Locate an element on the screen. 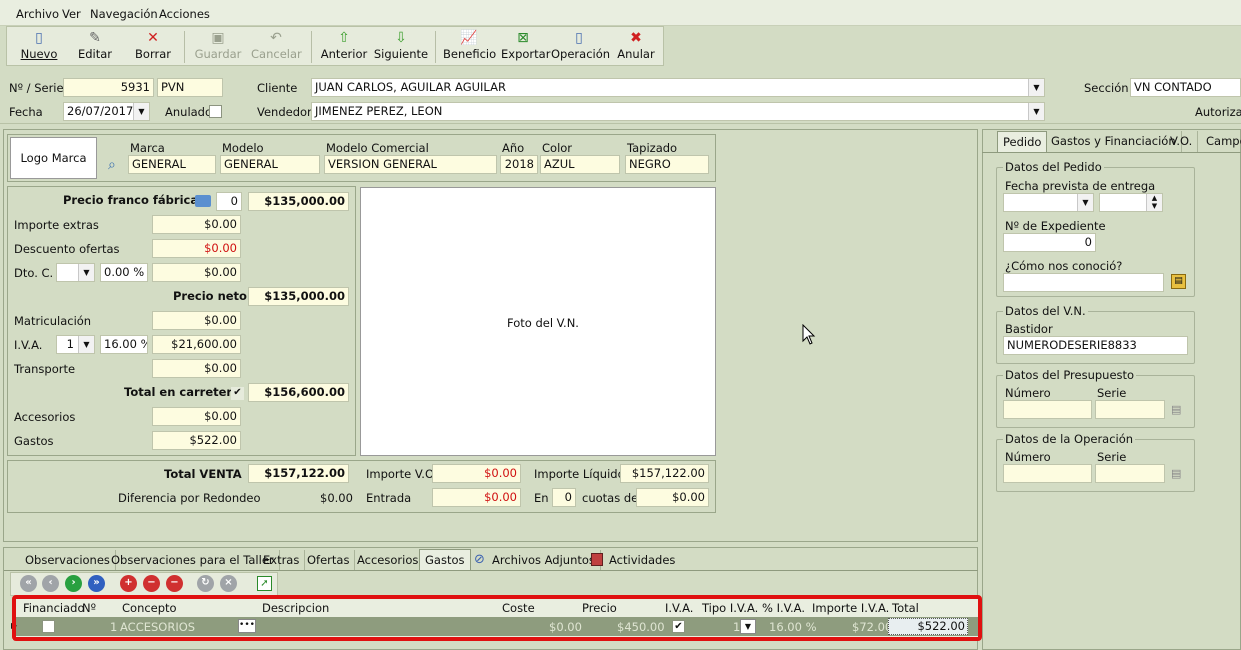 The width and height of the screenshot is (1241, 650). tab-ofertas: Ofertas is located at coordinates (329, 560).